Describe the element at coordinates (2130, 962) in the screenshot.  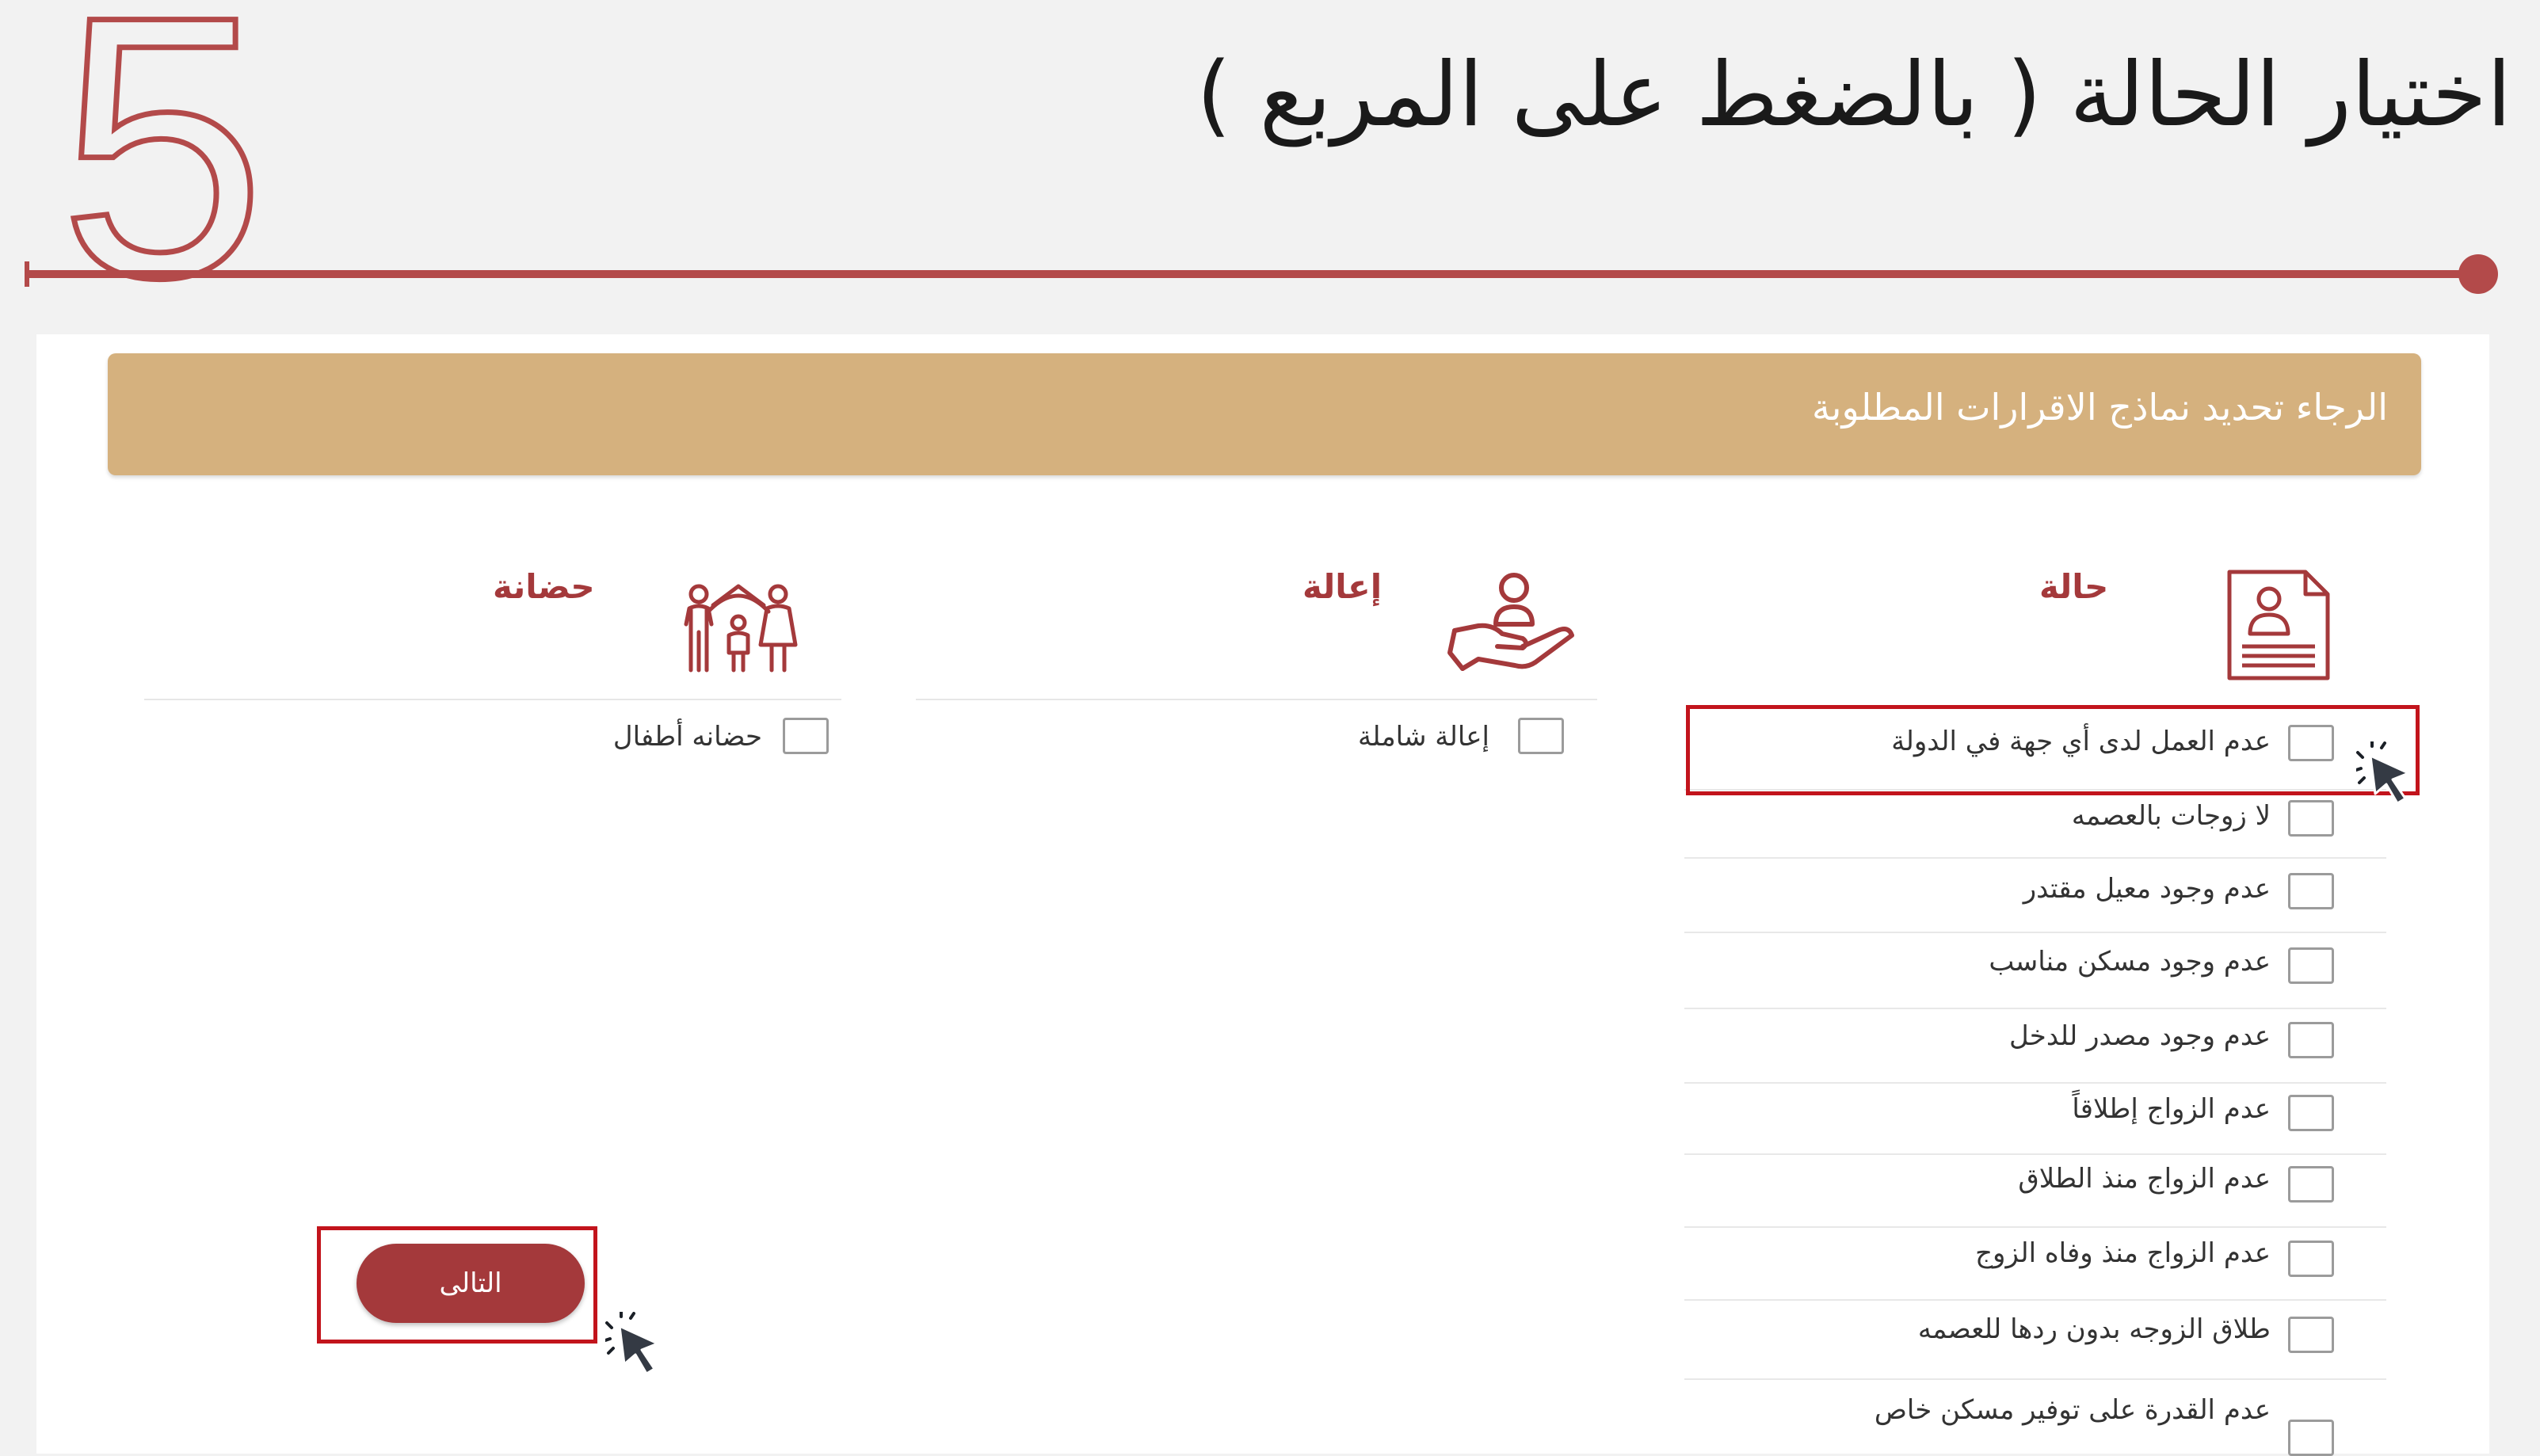
I see `status-option-label: عدم وجود مسكن مناسب` at that location.